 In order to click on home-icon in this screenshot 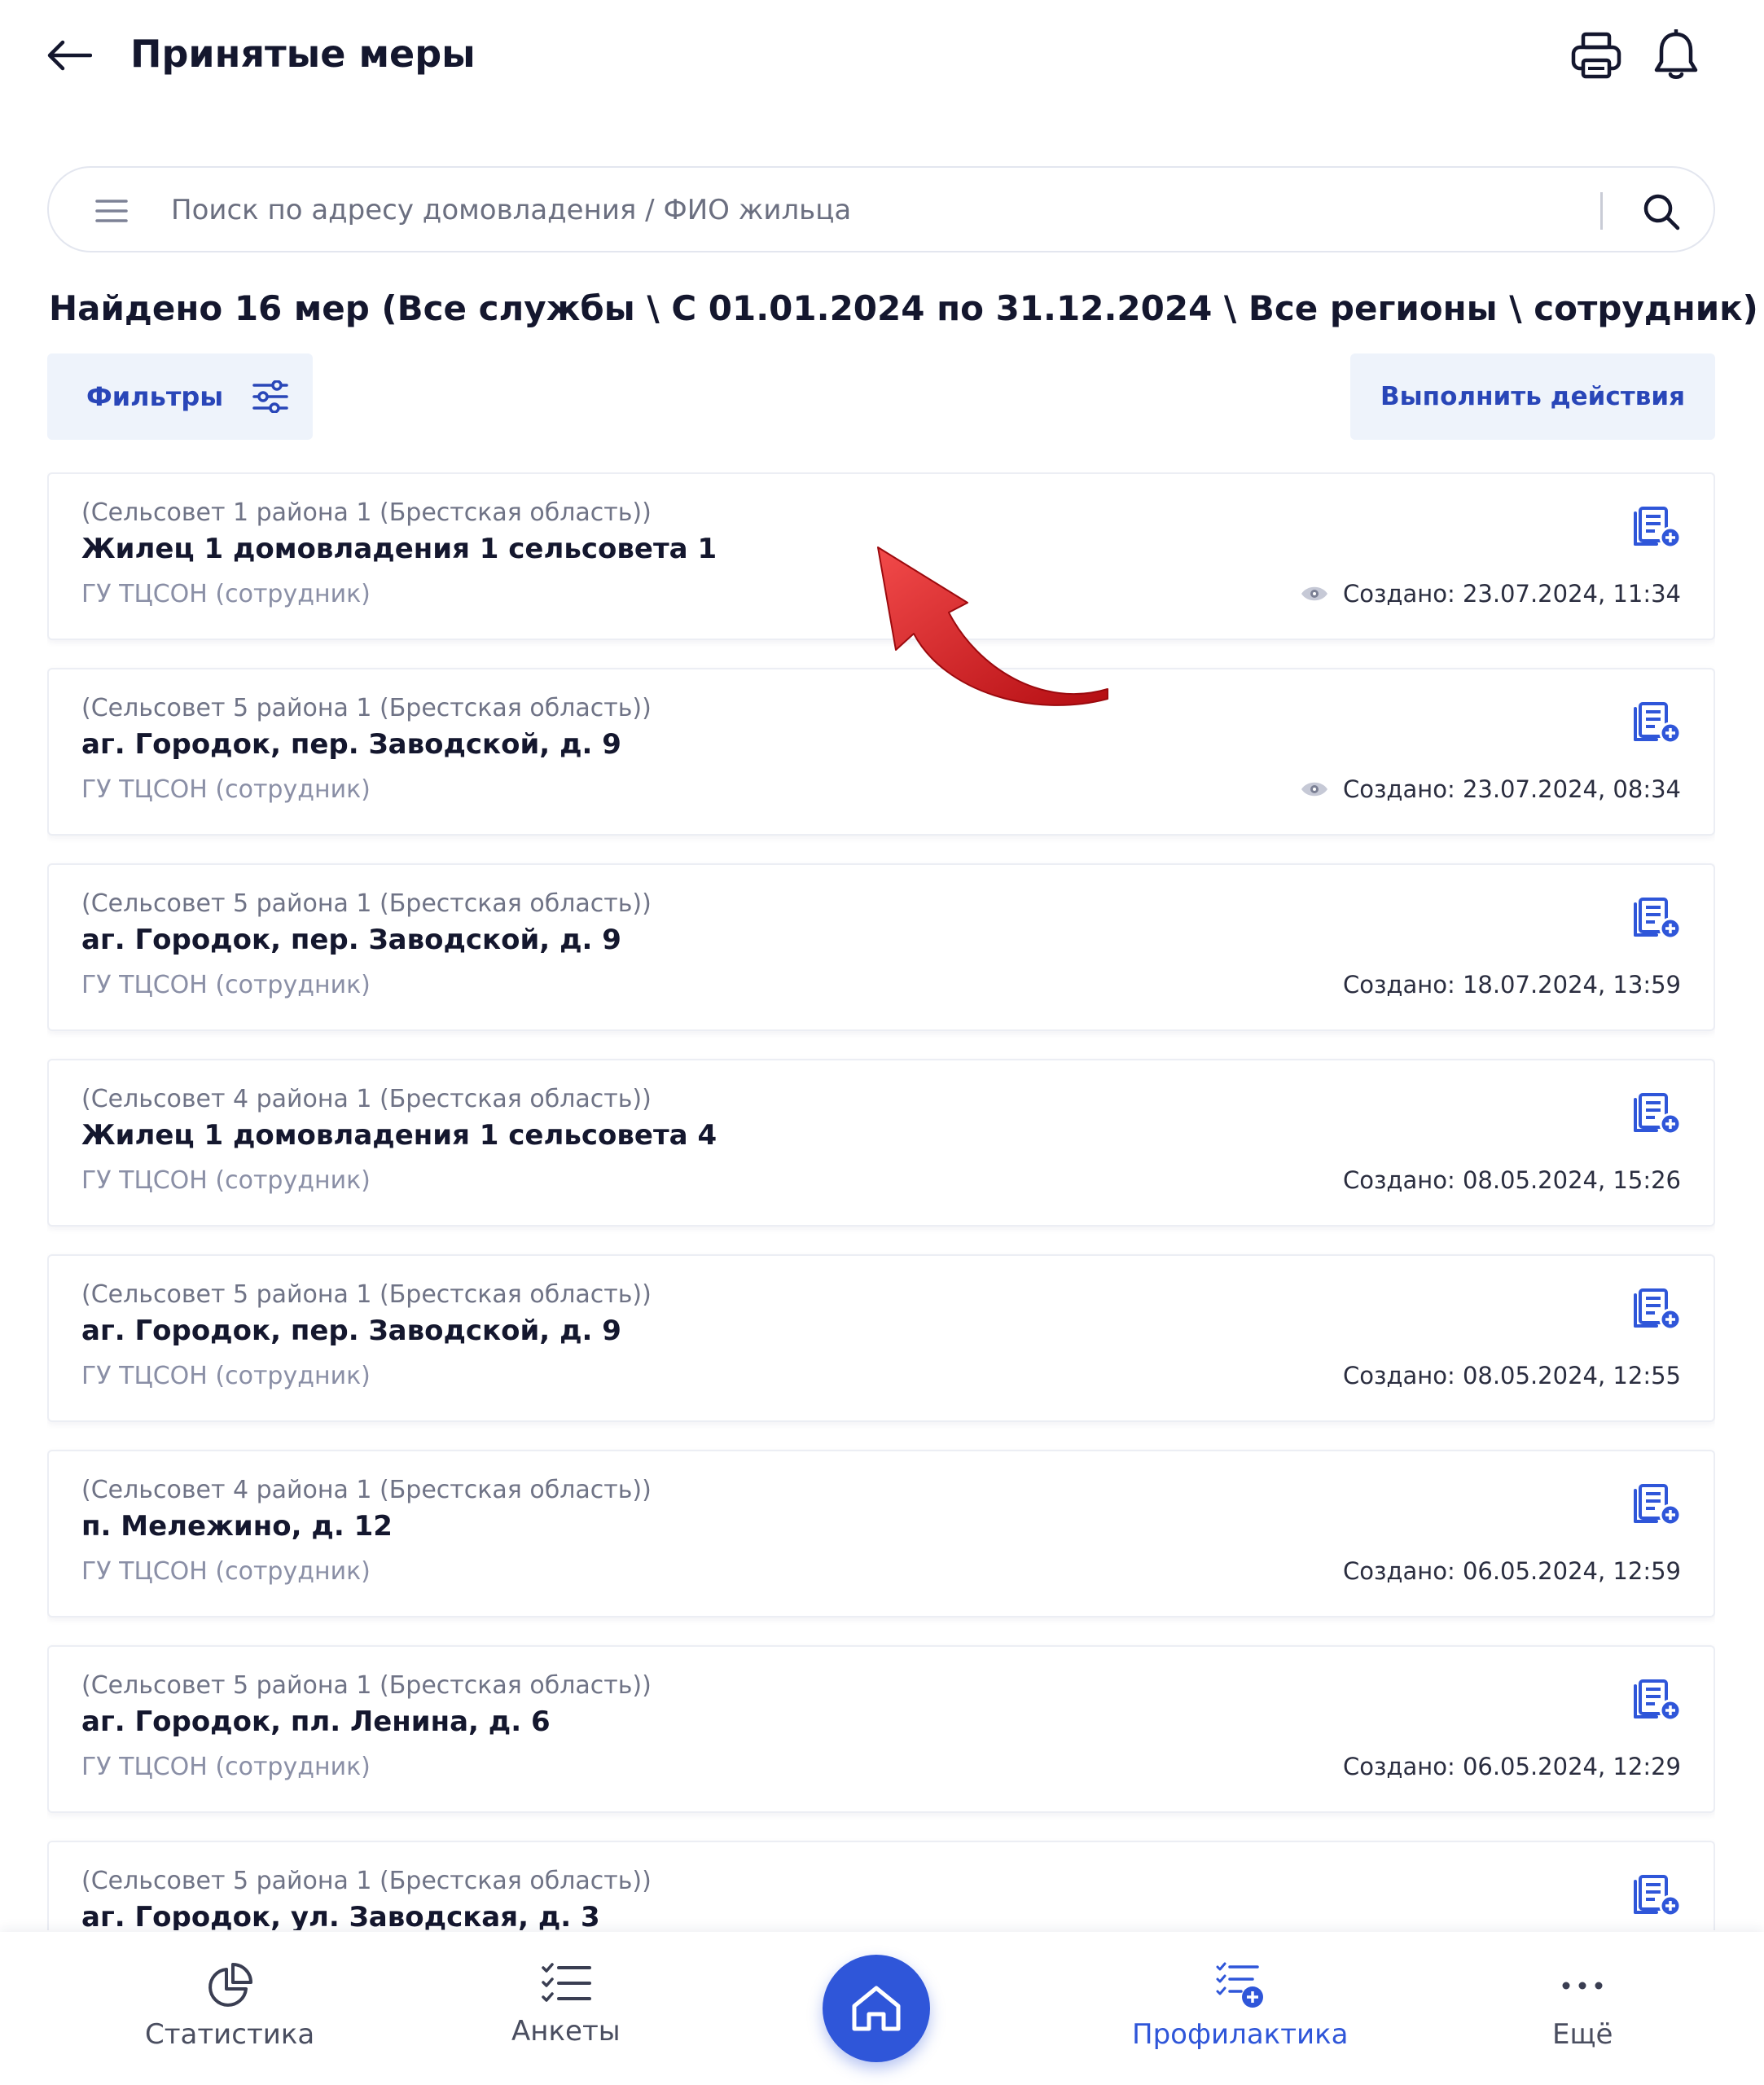, I will do `click(876, 2008)`.